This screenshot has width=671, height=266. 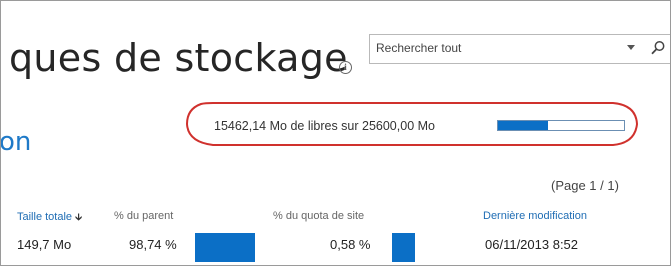 I want to click on storage-usage-fill, so click(x=523, y=125).